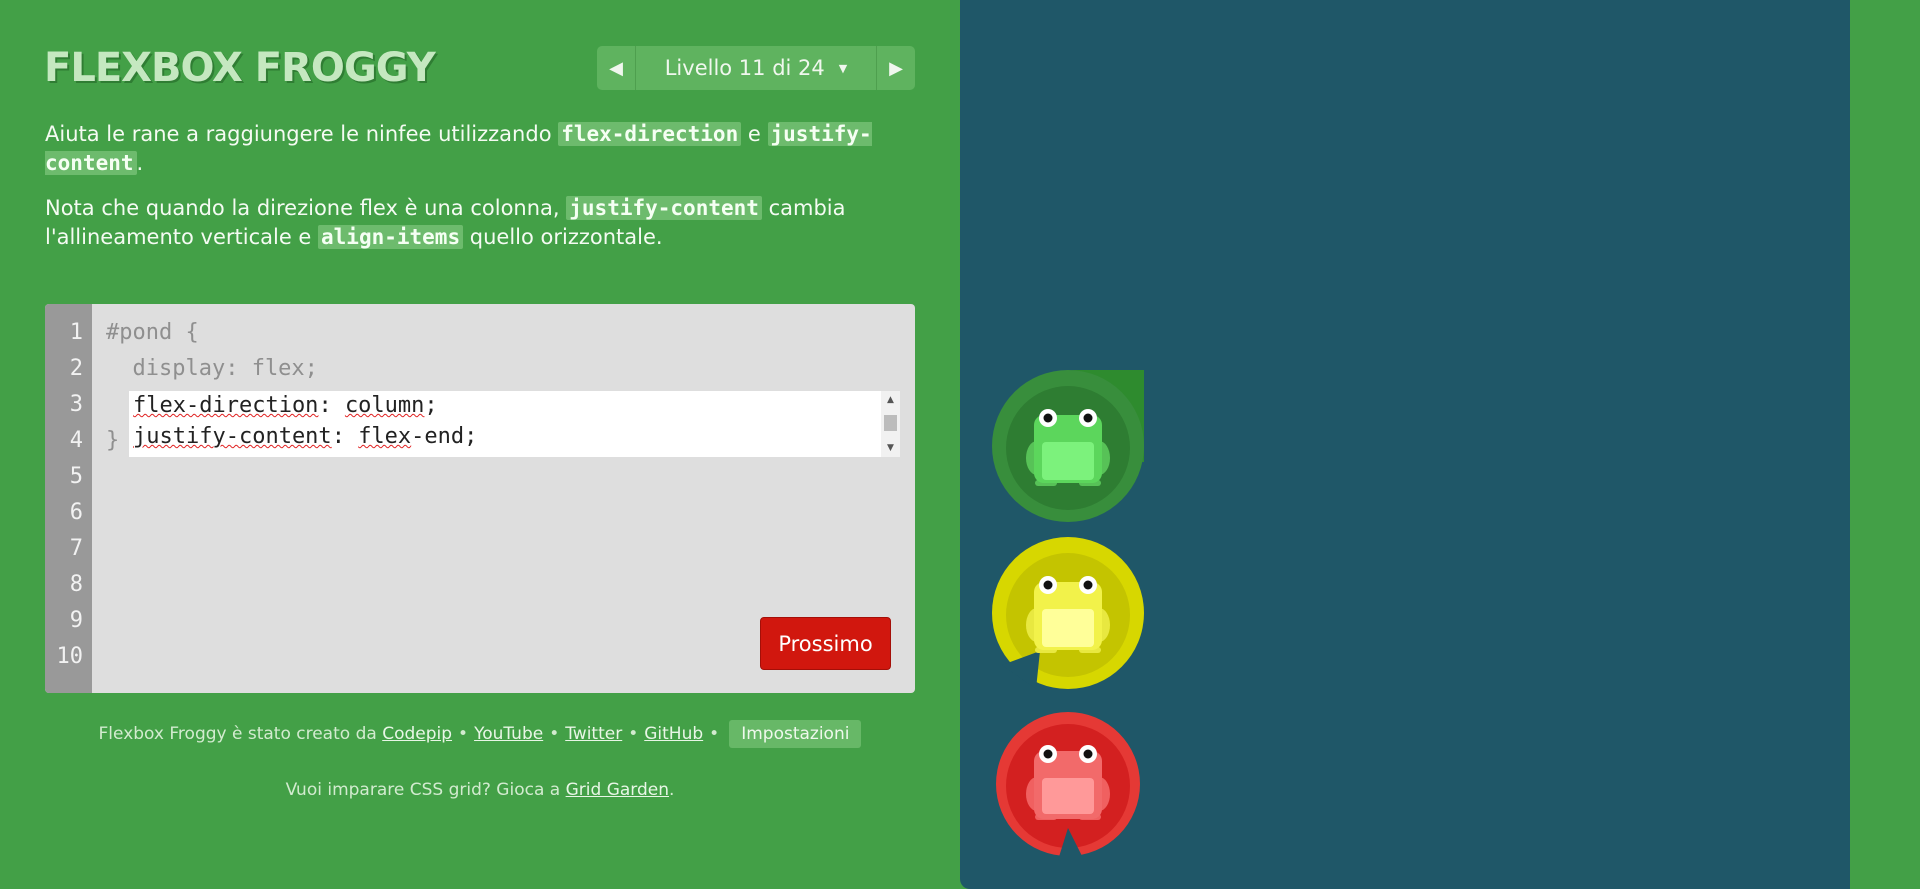  I want to click on red-frog-icon, so click(1068, 782).